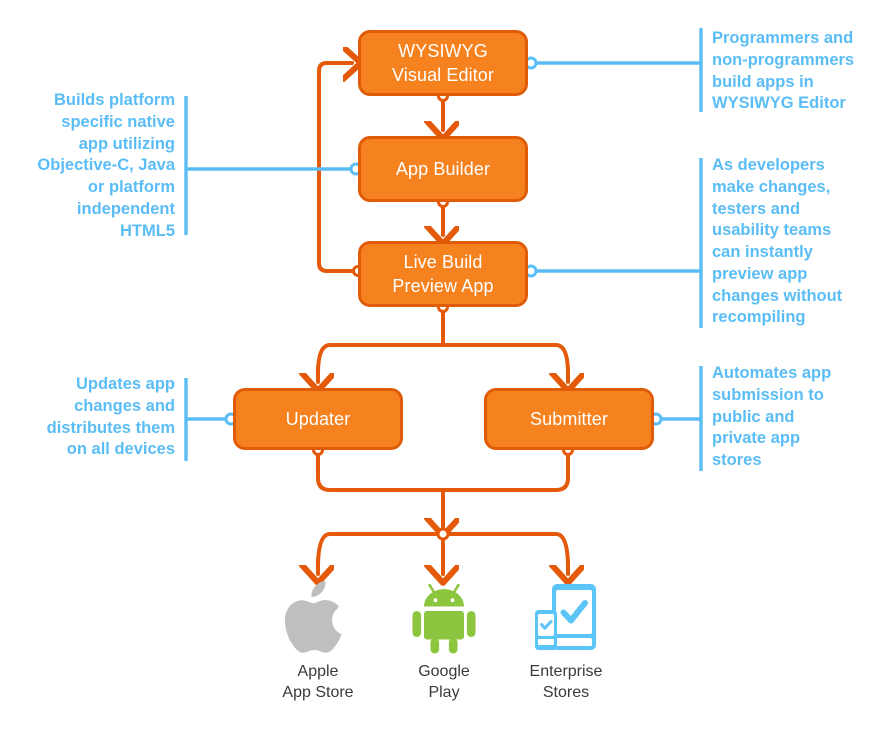 This screenshot has height=732, width=888. What do you see at coordinates (444, 616) in the screenshot?
I see `android-robot-icon` at bounding box center [444, 616].